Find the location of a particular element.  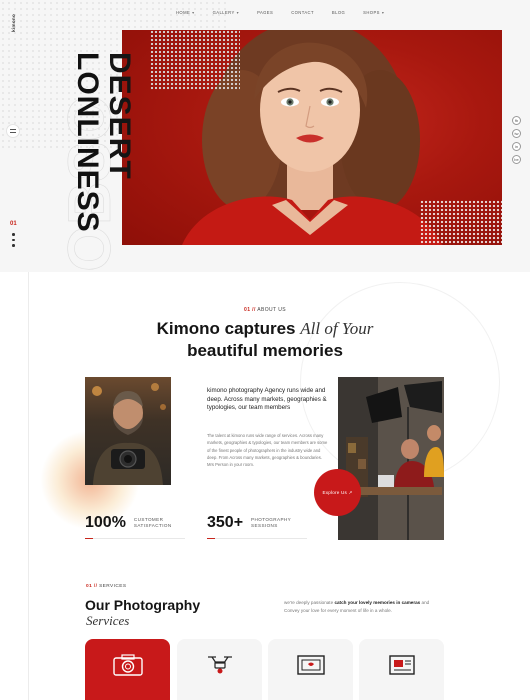

nav-item-home: HOME ▾ is located at coordinates (185, 12).